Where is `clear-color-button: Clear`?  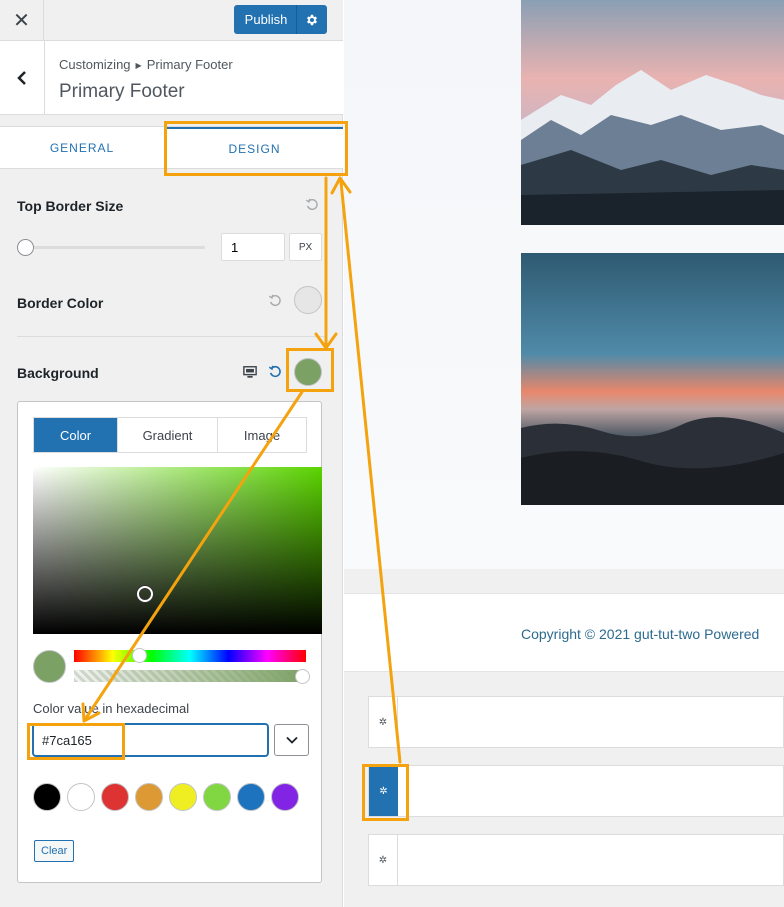 clear-color-button: Clear is located at coordinates (54, 851).